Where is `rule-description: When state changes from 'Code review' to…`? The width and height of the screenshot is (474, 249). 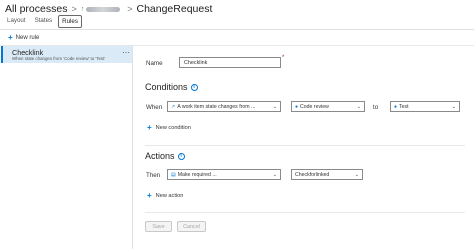
rule-description: When state changes from 'Code review' to… is located at coordinates (59, 58).